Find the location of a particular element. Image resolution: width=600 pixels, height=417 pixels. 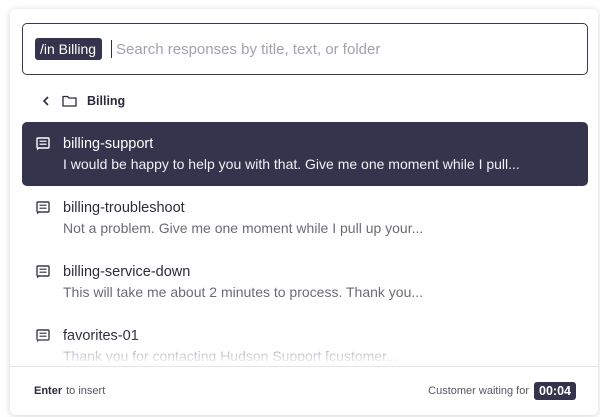

breadcrumb: Billing is located at coordinates (81, 101).